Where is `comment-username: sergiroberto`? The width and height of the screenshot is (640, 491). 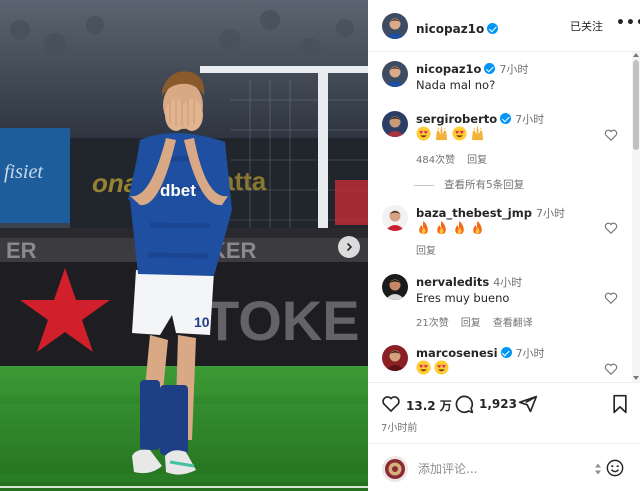 comment-username: sergiroberto is located at coordinates (456, 119).